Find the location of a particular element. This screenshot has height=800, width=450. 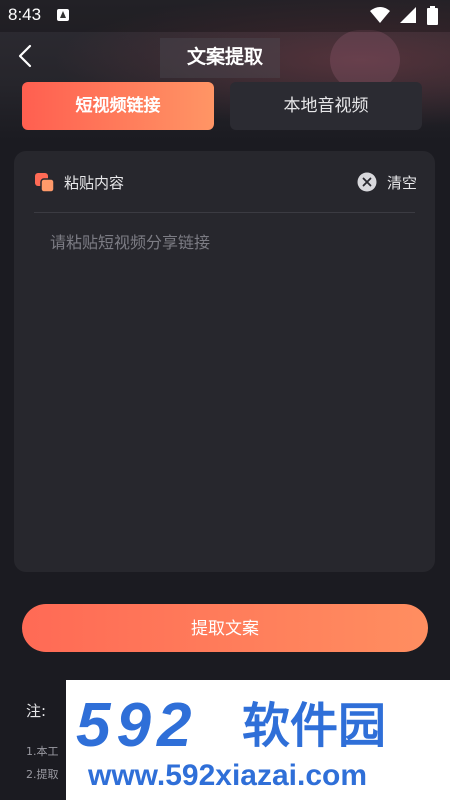

tab-local-media: 本地音视频 is located at coordinates (326, 106).